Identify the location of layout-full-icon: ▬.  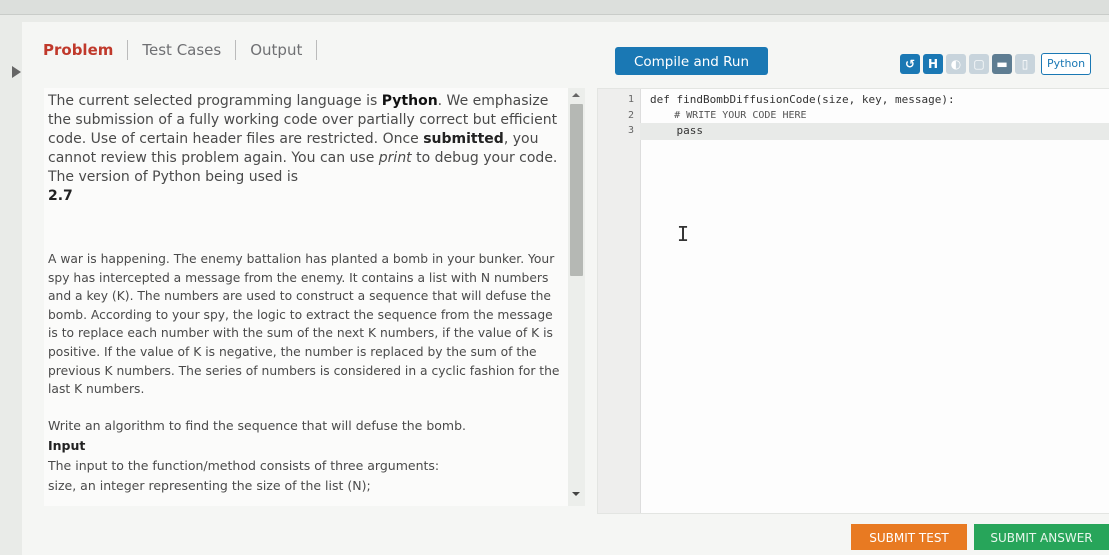
(1002, 64).